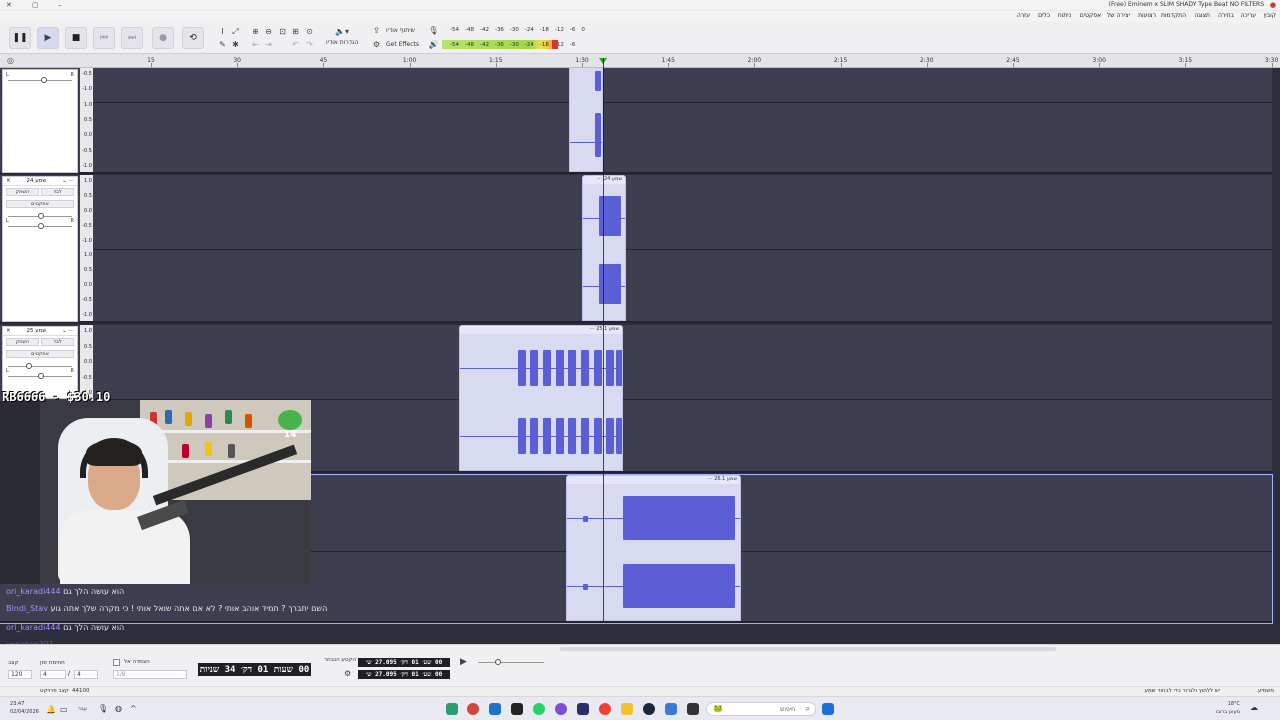  I want to click on track-1-pan-slider: L R, so click(40, 78).